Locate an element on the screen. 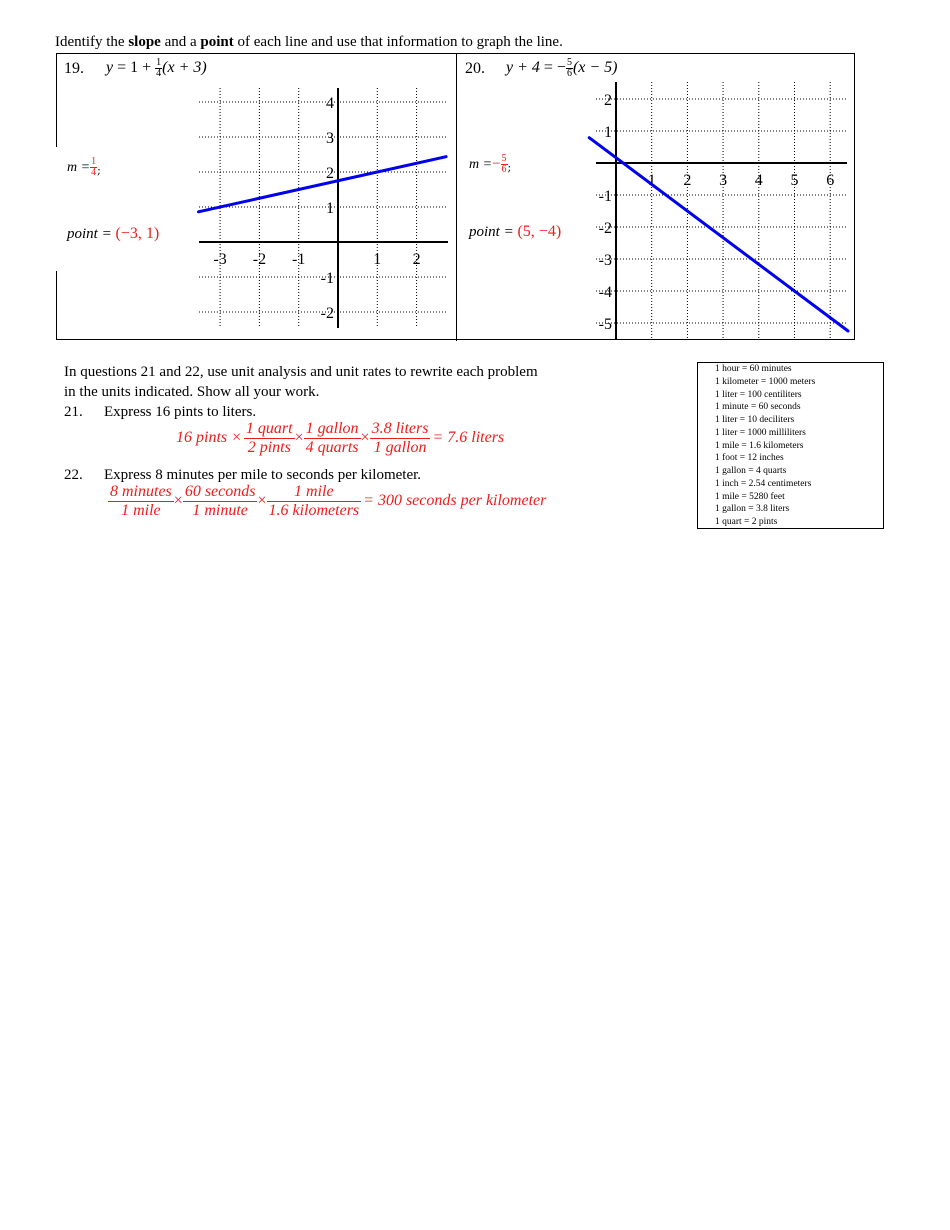 Image resolution: width=950 pixels, height=1230 pixels. slope-den: 6 is located at coordinates (504, 169).